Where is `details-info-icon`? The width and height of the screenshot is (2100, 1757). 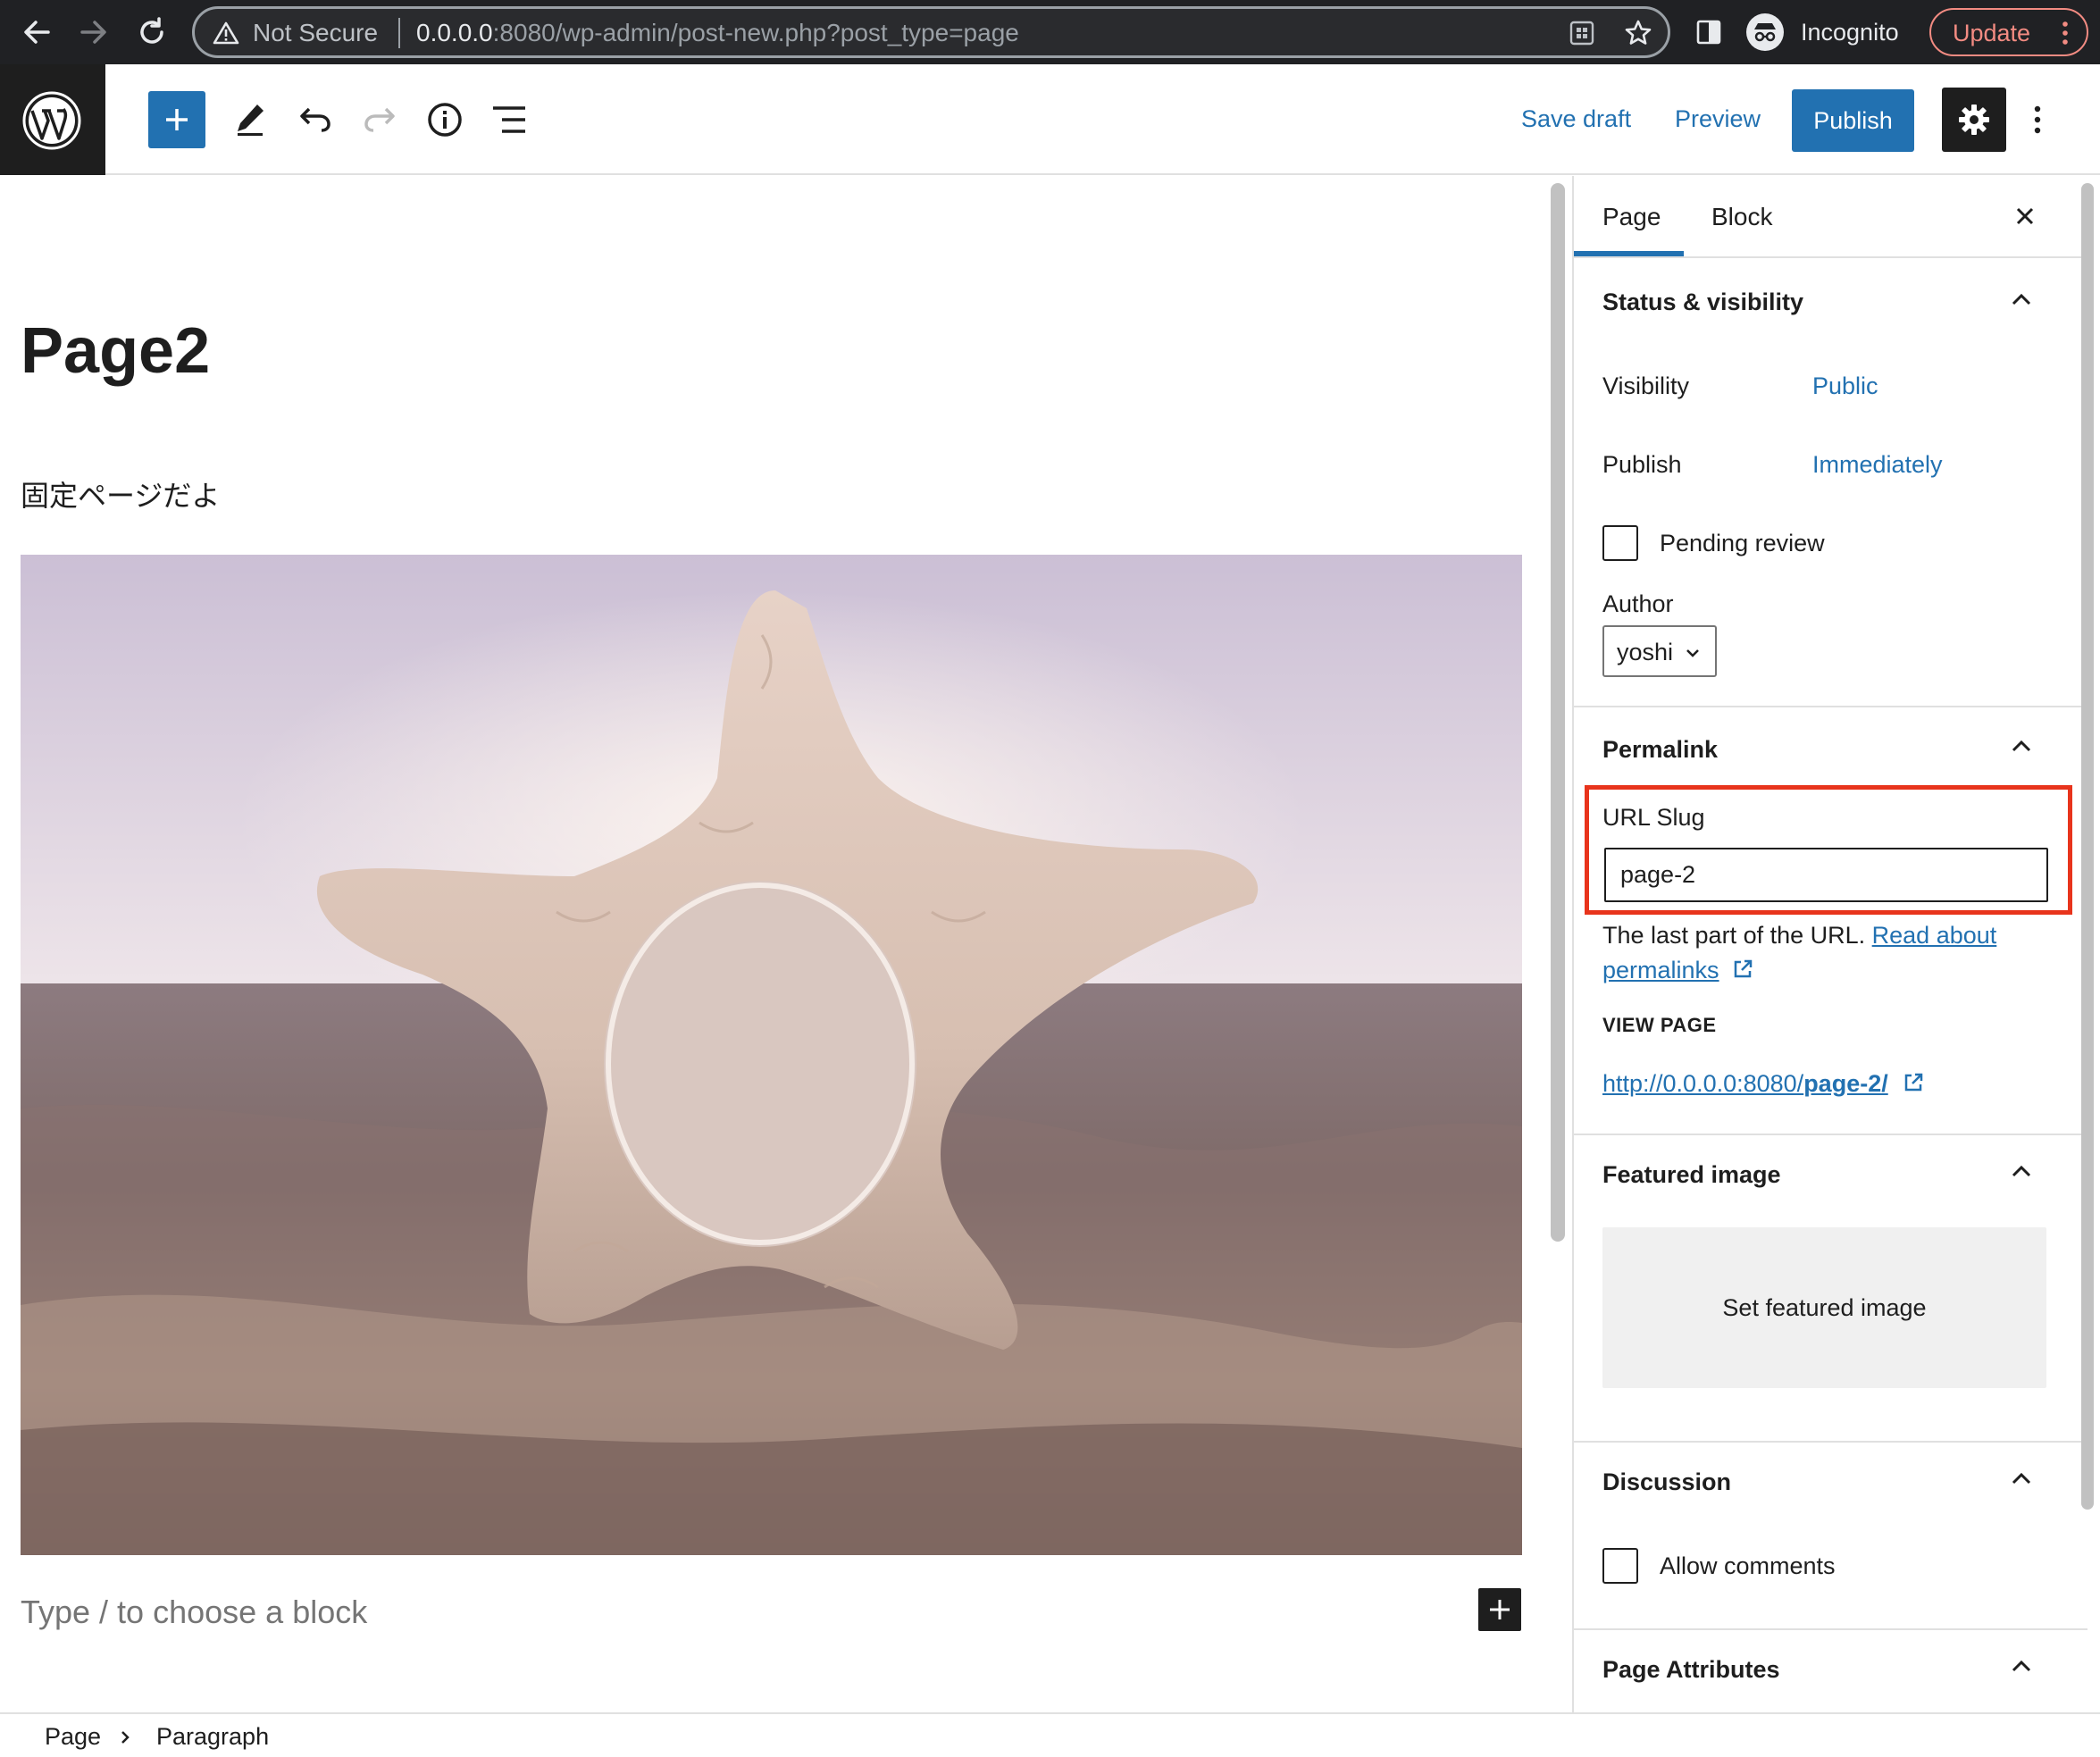
details-info-icon is located at coordinates (445, 120).